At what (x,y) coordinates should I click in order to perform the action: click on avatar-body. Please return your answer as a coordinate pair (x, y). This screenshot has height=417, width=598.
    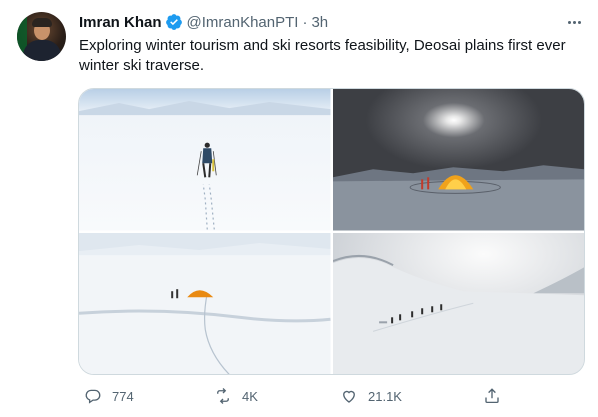
    Looking at the image, I should click on (42, 50).